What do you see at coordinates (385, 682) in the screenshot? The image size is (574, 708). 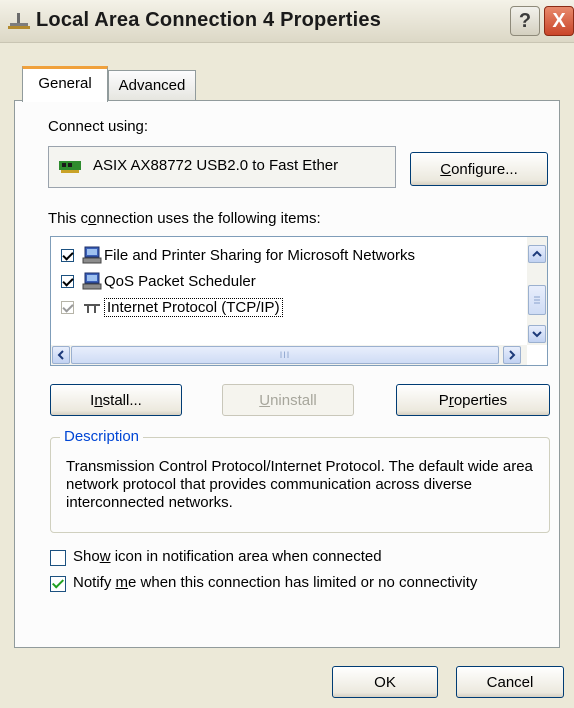 I see `ok-button: OK` at bounding box center [385, 682].